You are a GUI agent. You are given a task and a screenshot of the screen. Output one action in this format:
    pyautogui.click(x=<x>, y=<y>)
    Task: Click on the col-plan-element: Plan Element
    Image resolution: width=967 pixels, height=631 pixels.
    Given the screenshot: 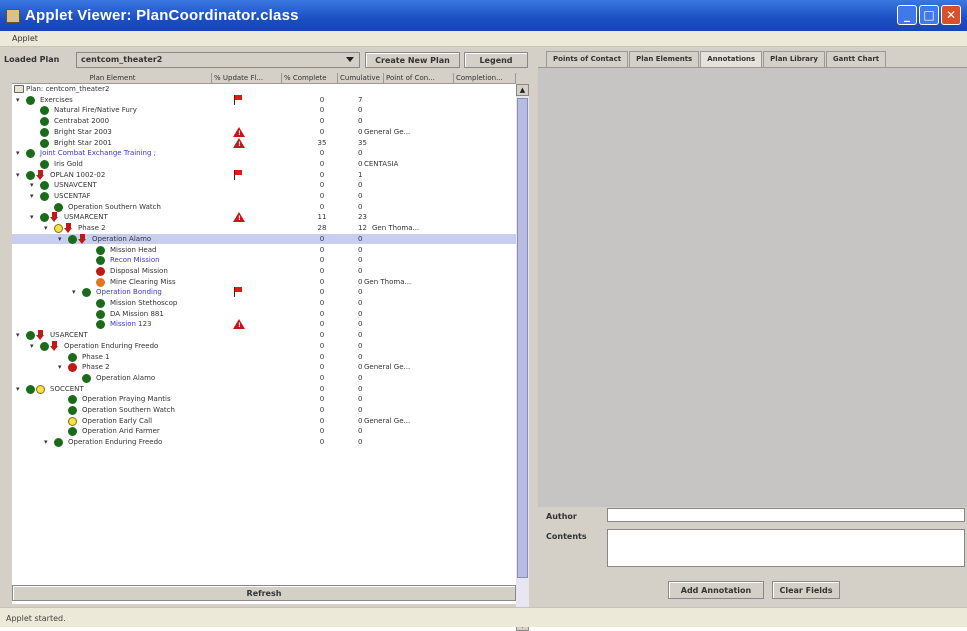 What is the action you would take?
    pyautogui.click(x=112, y=78)
    